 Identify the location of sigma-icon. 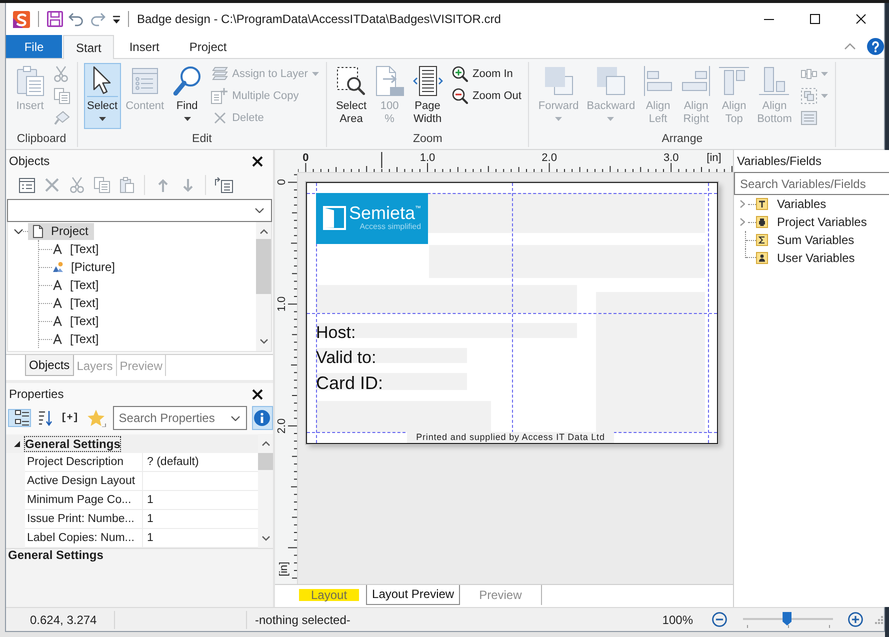
(762, 240).